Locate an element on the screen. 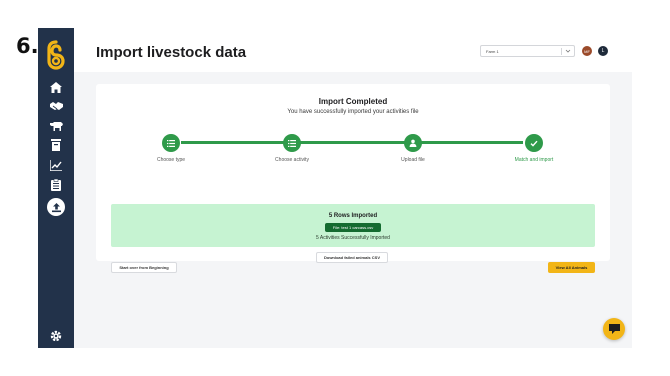 The image size is (670, 376). step-4-check-icon is located at coordinates (534, 143).